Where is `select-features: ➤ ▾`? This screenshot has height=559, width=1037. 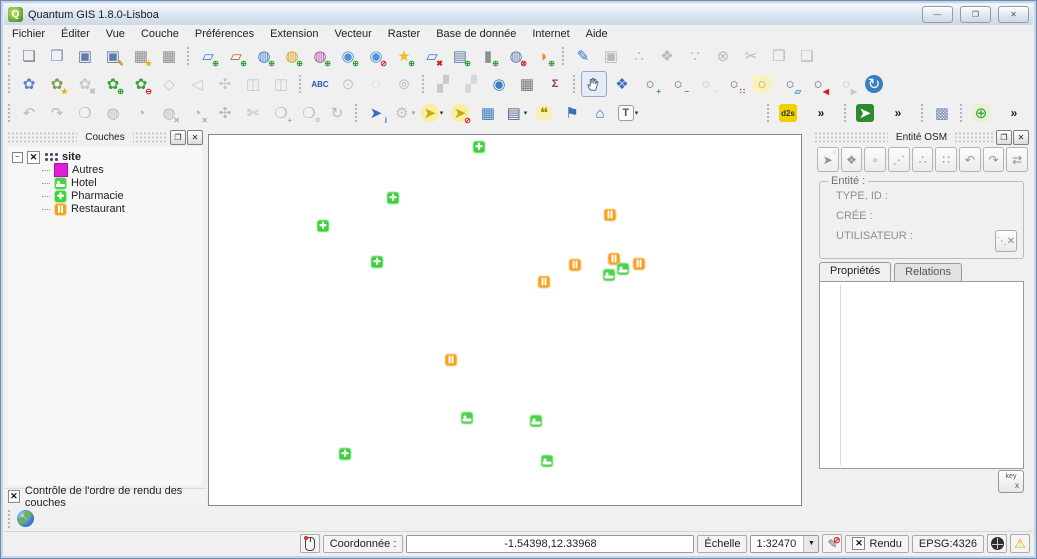 select-features: ➤ ▾ is located at coordinates (432, 113).